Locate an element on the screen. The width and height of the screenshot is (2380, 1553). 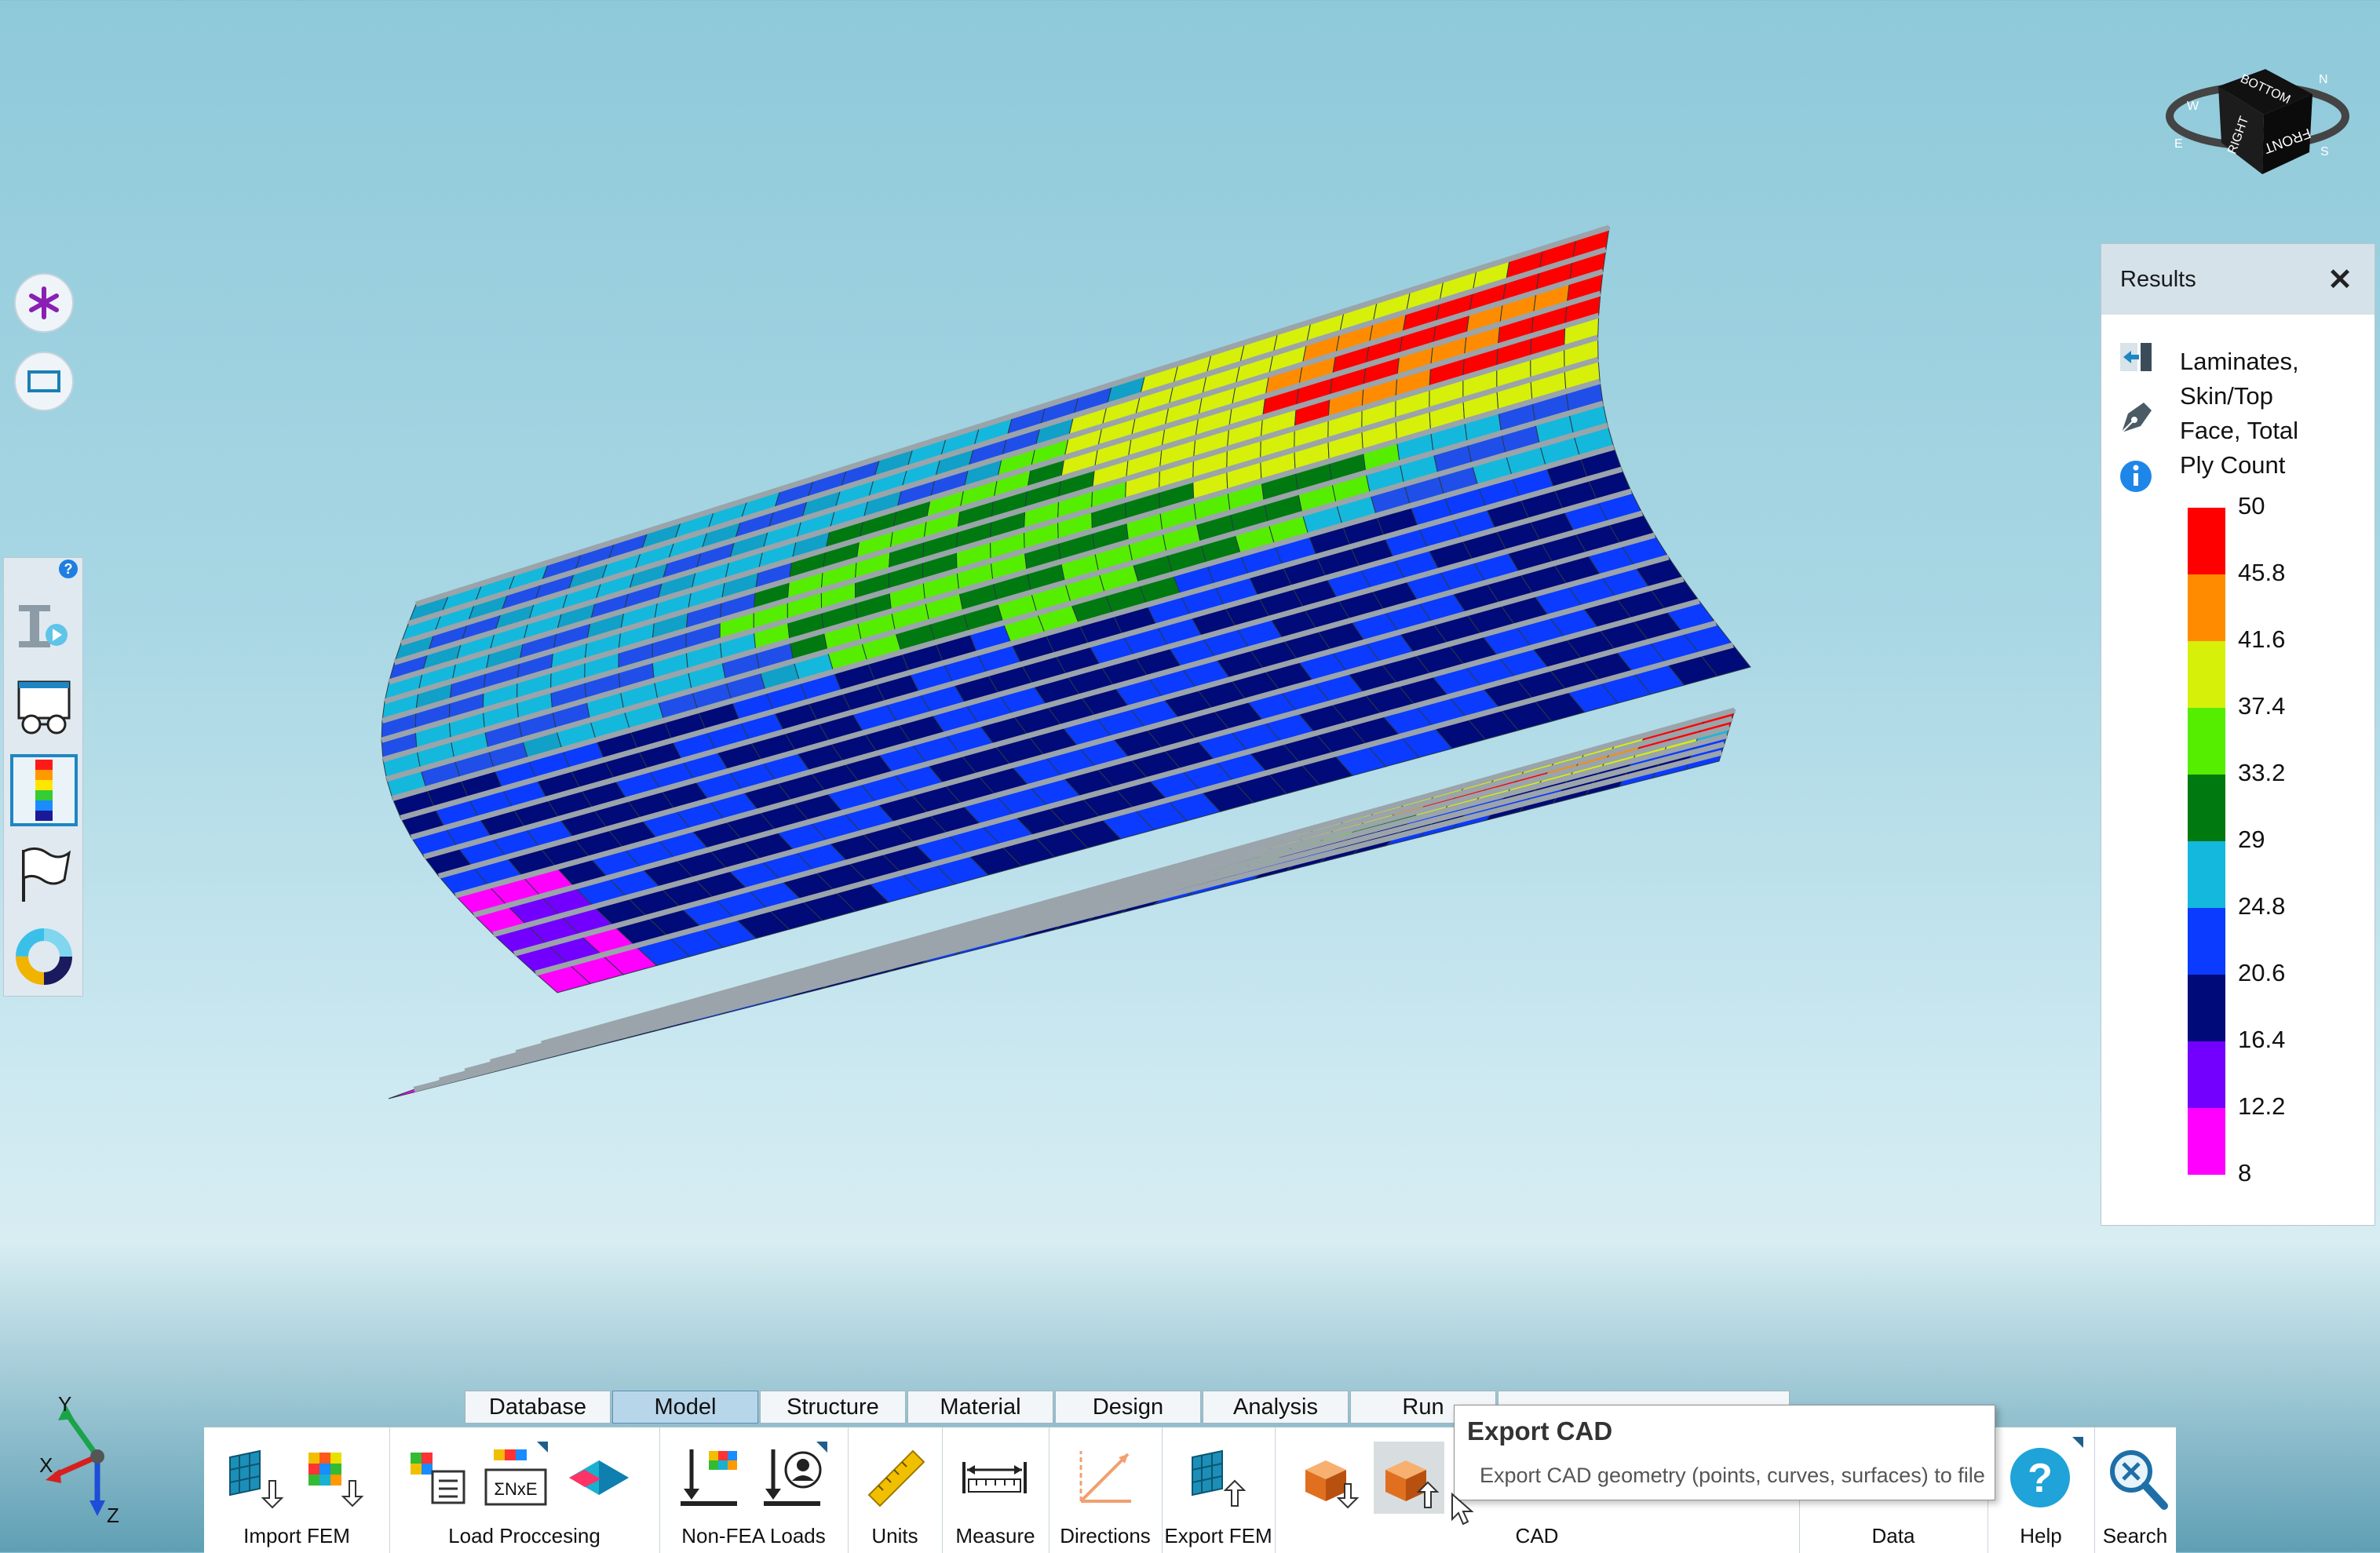
flag-tool-button is located at coordinates (44, 875).